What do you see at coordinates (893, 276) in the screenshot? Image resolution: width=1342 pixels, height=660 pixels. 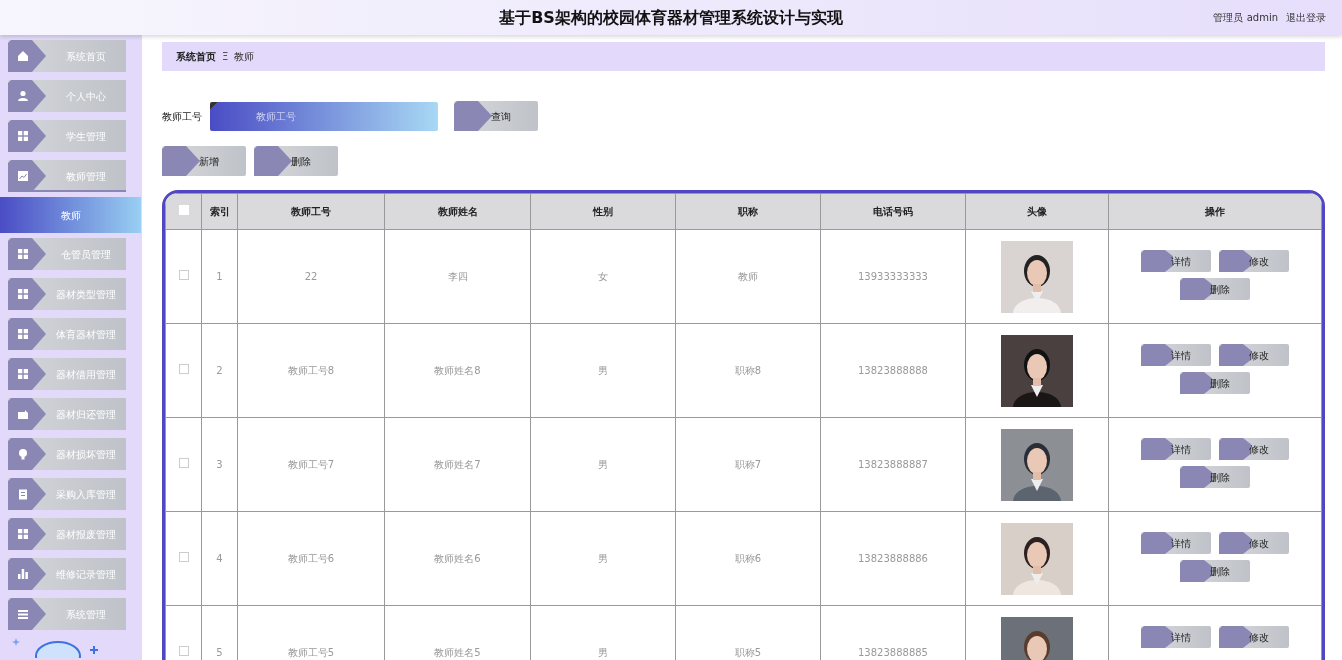 I see `table-cell: 13933333333` at bounding box center [893, 276].